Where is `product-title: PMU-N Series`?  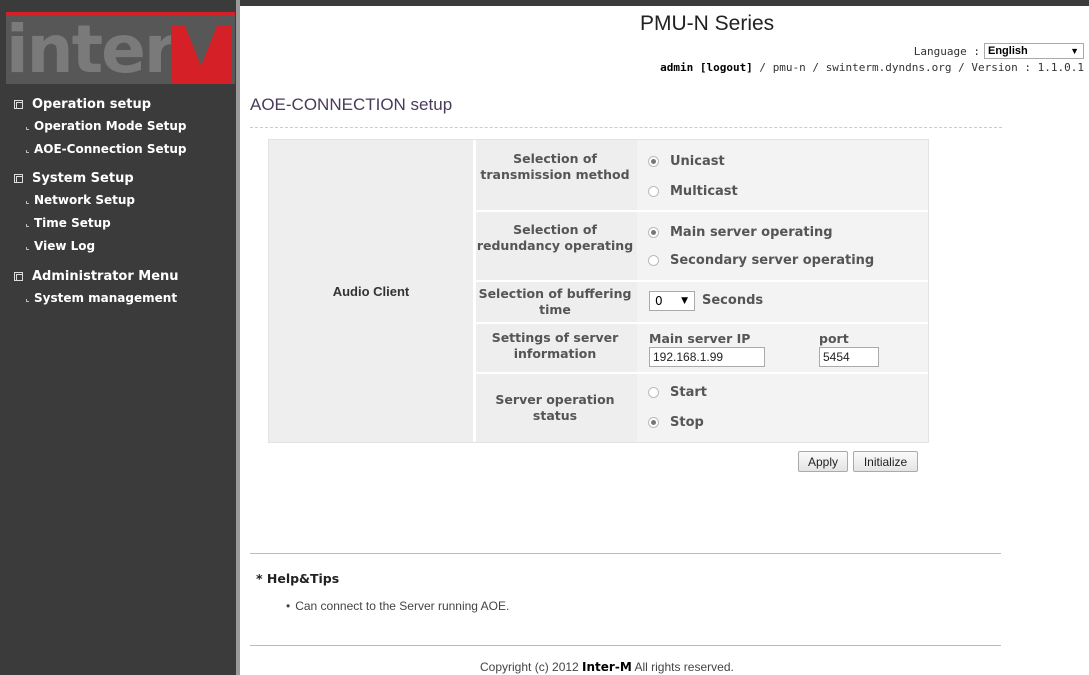
product-title: PMU-N Series is located at coordinates (707, 23).